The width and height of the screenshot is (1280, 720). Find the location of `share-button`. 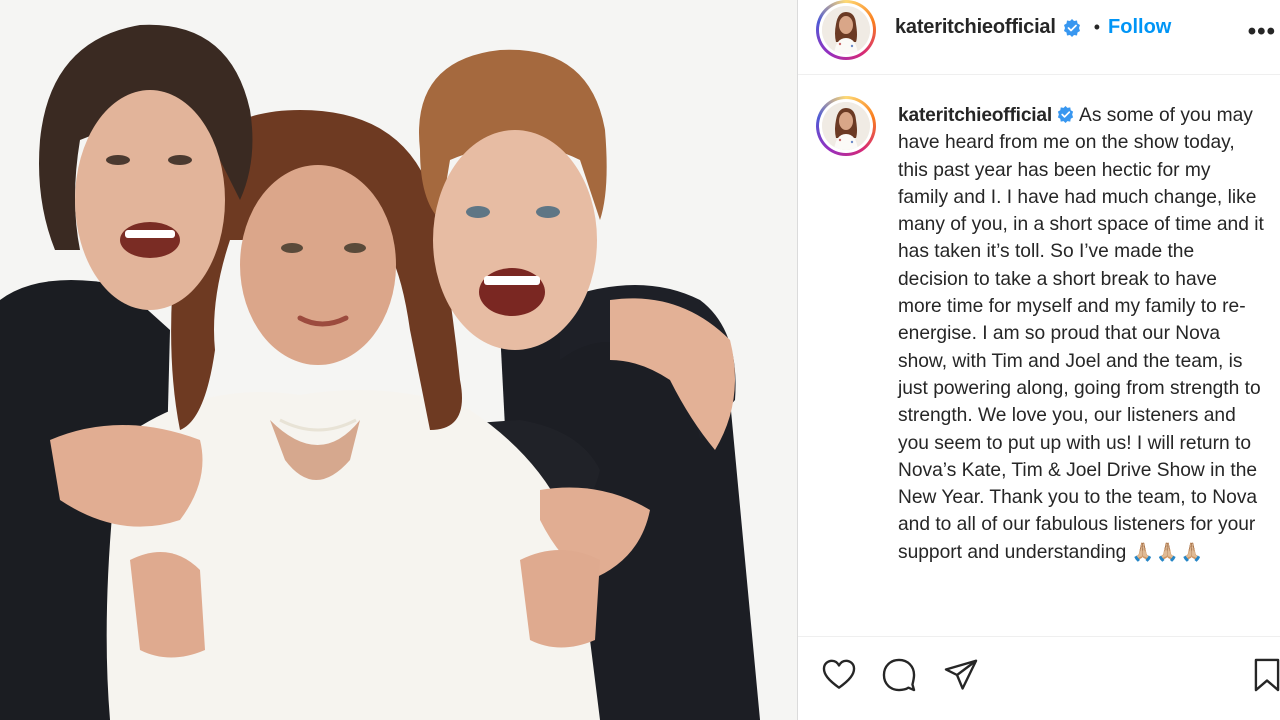

share-button is located at coordinates (962, 676).